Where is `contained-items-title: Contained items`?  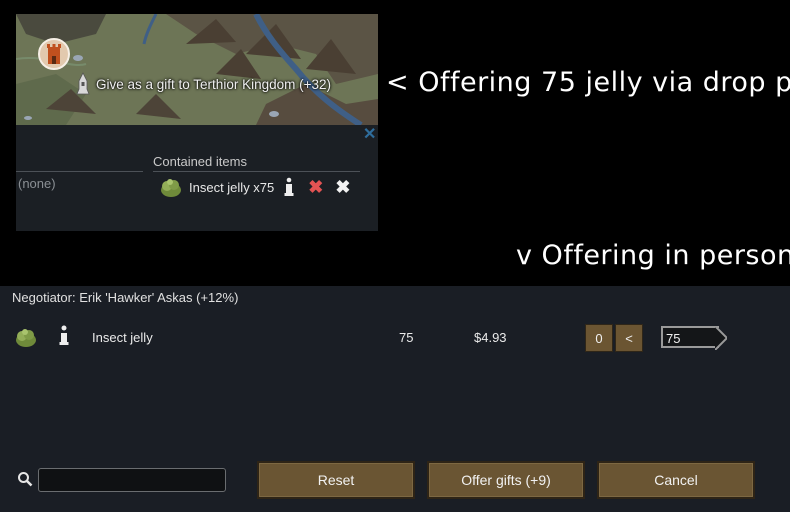
contained-items-title: Contained items is located at coordinates (200, 161).